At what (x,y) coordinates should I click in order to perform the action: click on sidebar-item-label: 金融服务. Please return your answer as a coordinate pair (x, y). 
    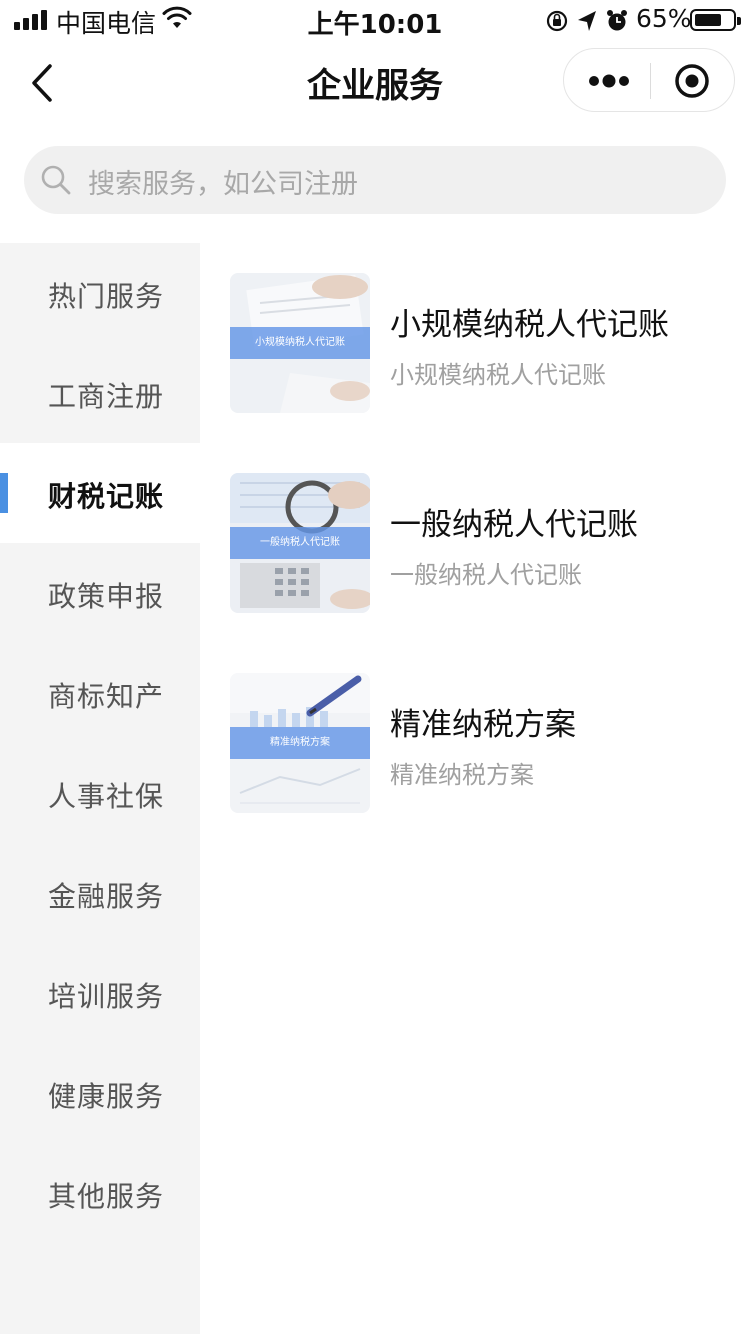
    Looking at the image, I should click on (106, 896).